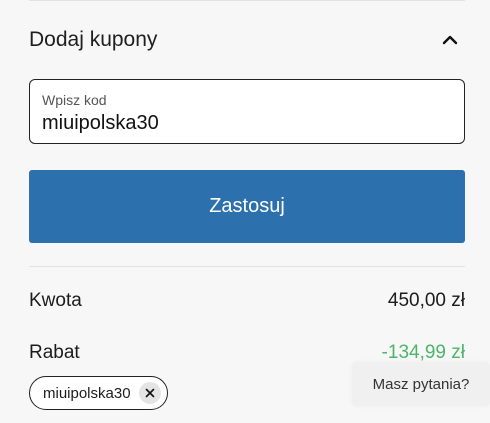 This screenshot has height=423, width=490. I want to click on coupon-code-input, so click(247, 123).